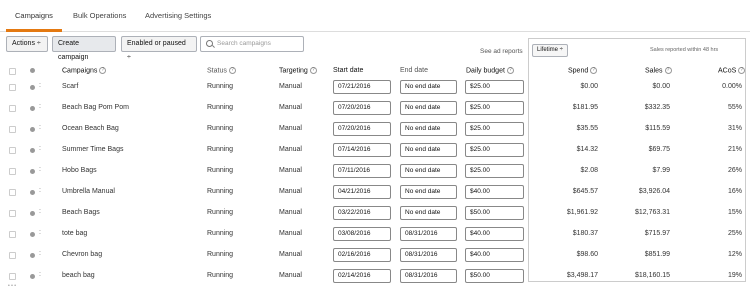  I want to click on header-campaigns: Campaigns?, so click(84, 70).